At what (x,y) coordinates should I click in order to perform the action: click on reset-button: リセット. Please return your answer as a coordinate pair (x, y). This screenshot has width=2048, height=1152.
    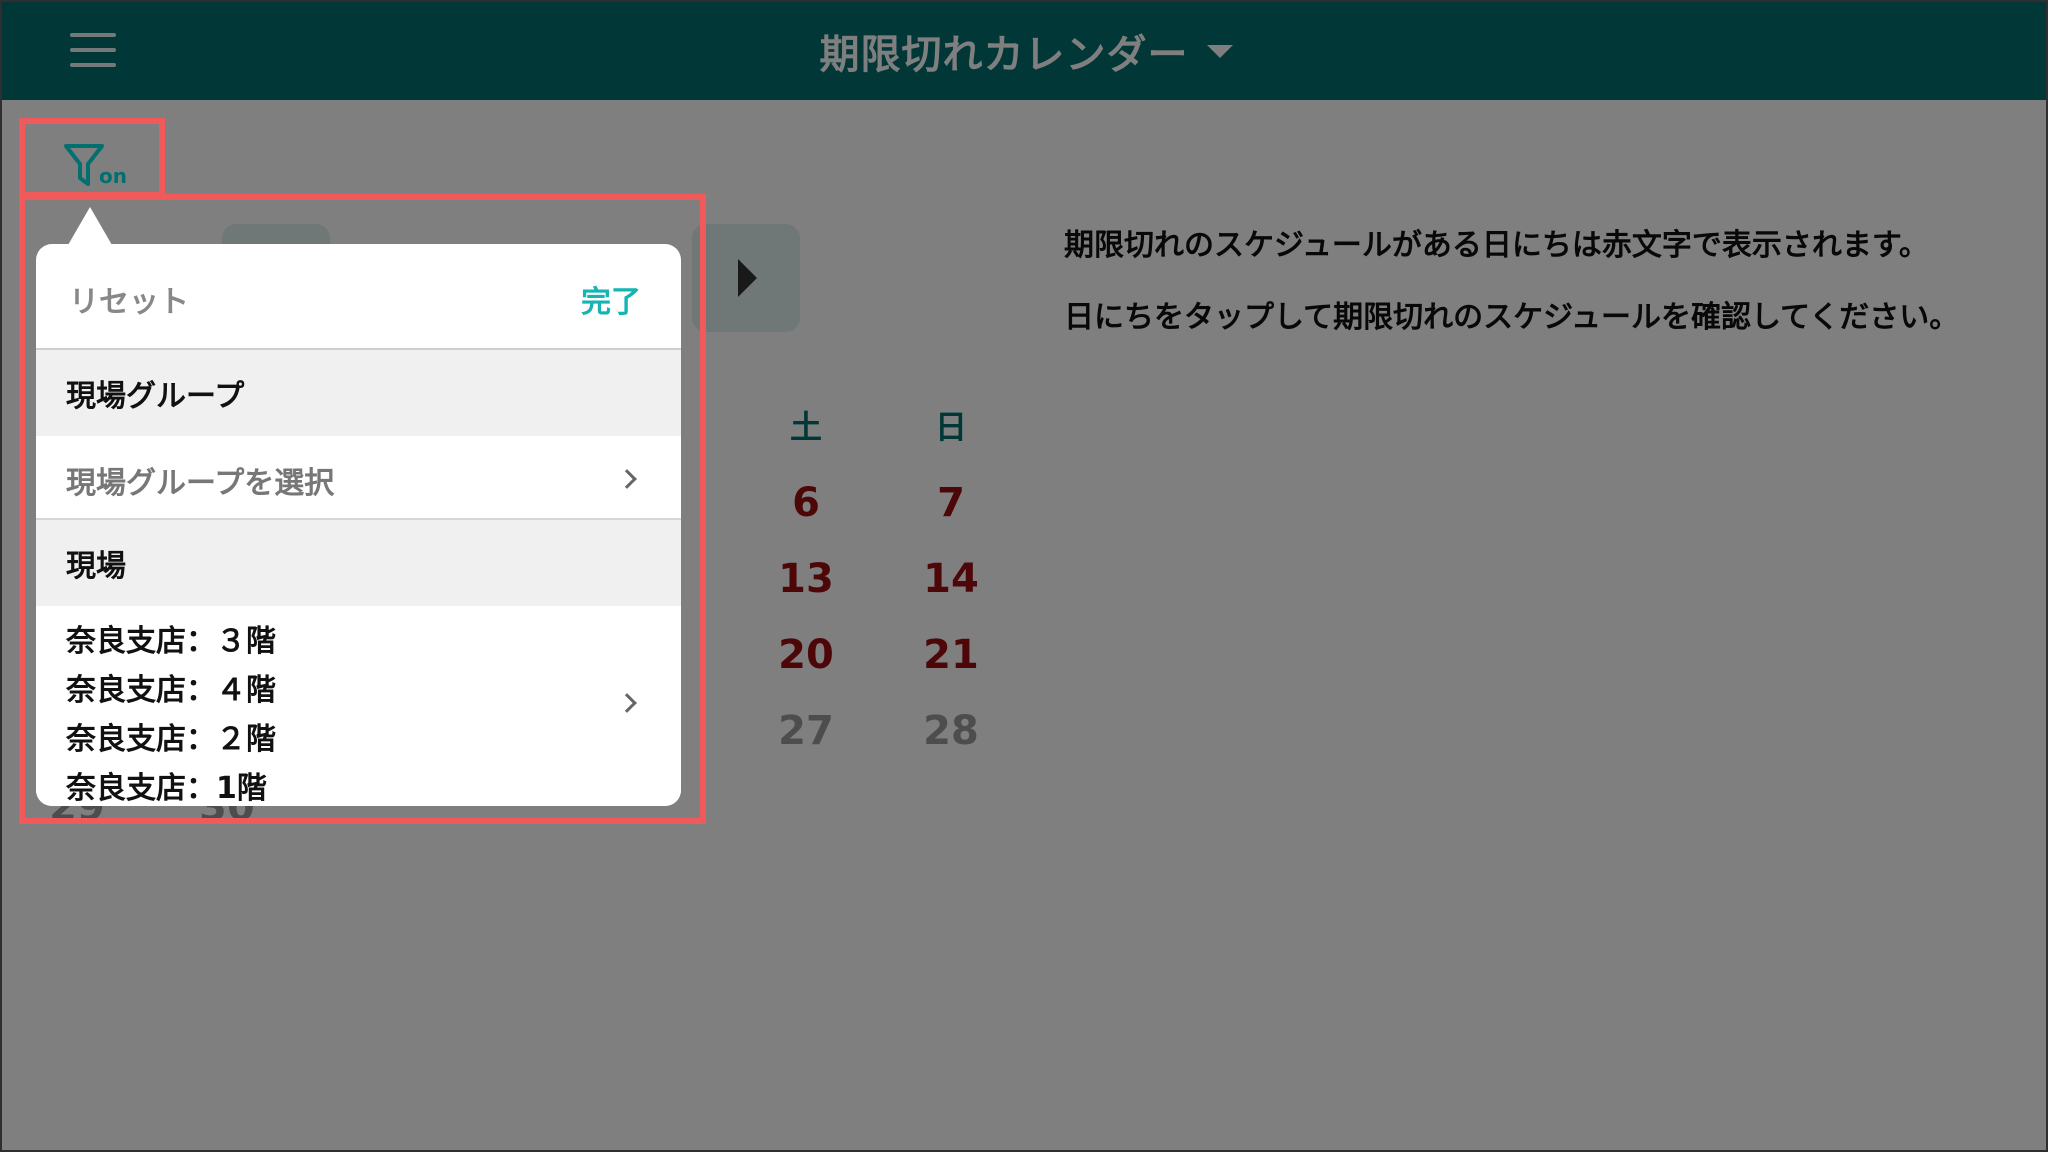
    Looking at the image, I should click on (129, 299).